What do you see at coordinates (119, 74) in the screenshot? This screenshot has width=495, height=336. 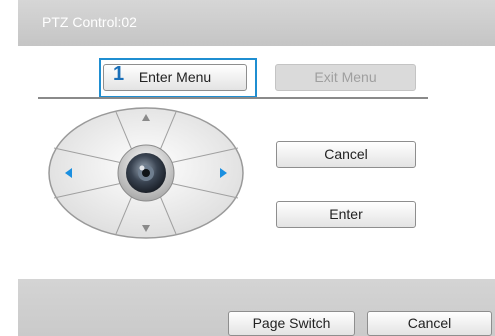 I see `step-number: 1` at bounding box center [119, 74].